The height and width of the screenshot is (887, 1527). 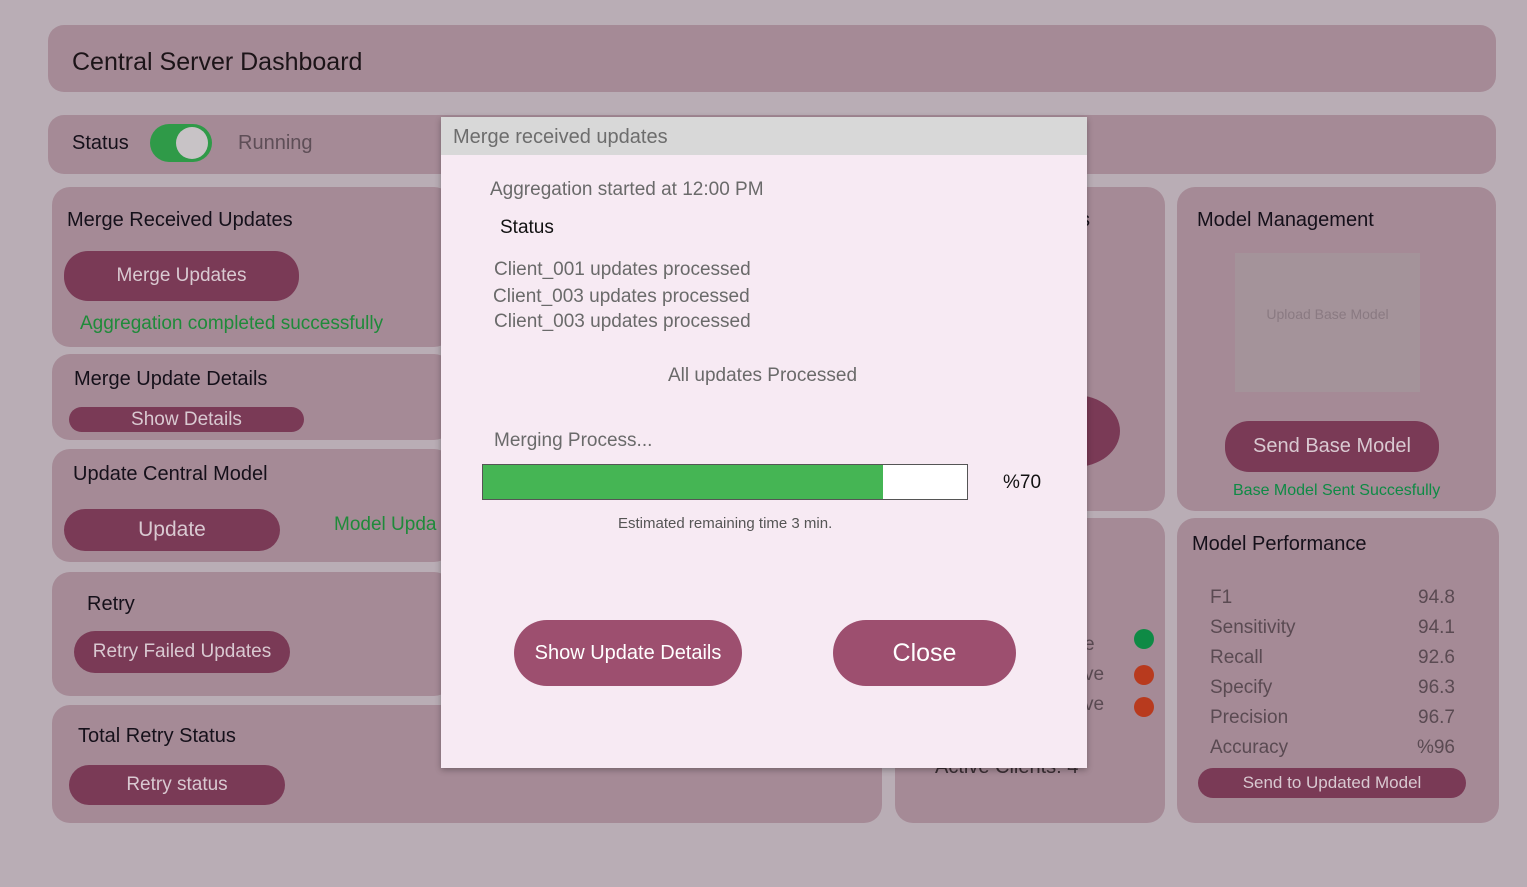 I want to click on total-retry-title: Total Retry Status, so click(x=157, y=736).